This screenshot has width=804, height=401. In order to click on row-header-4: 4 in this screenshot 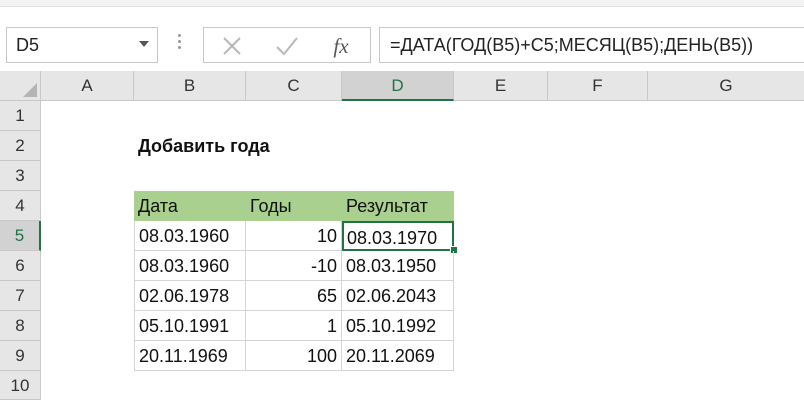, I will do `click(20, 206)`.